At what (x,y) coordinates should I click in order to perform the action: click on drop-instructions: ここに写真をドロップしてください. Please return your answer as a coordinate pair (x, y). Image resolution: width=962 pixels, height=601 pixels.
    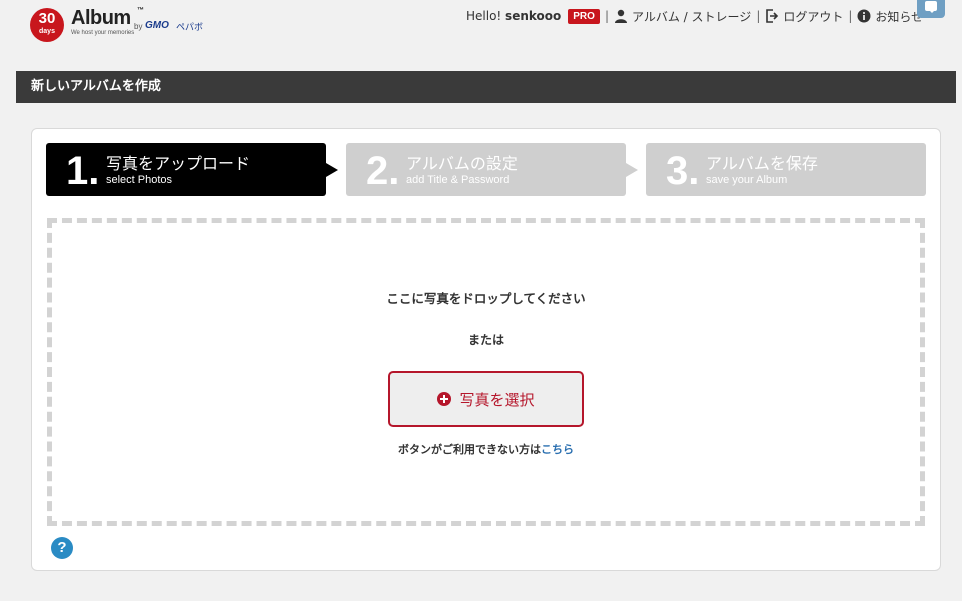
    Looking at the image, I should click on (486, 298).